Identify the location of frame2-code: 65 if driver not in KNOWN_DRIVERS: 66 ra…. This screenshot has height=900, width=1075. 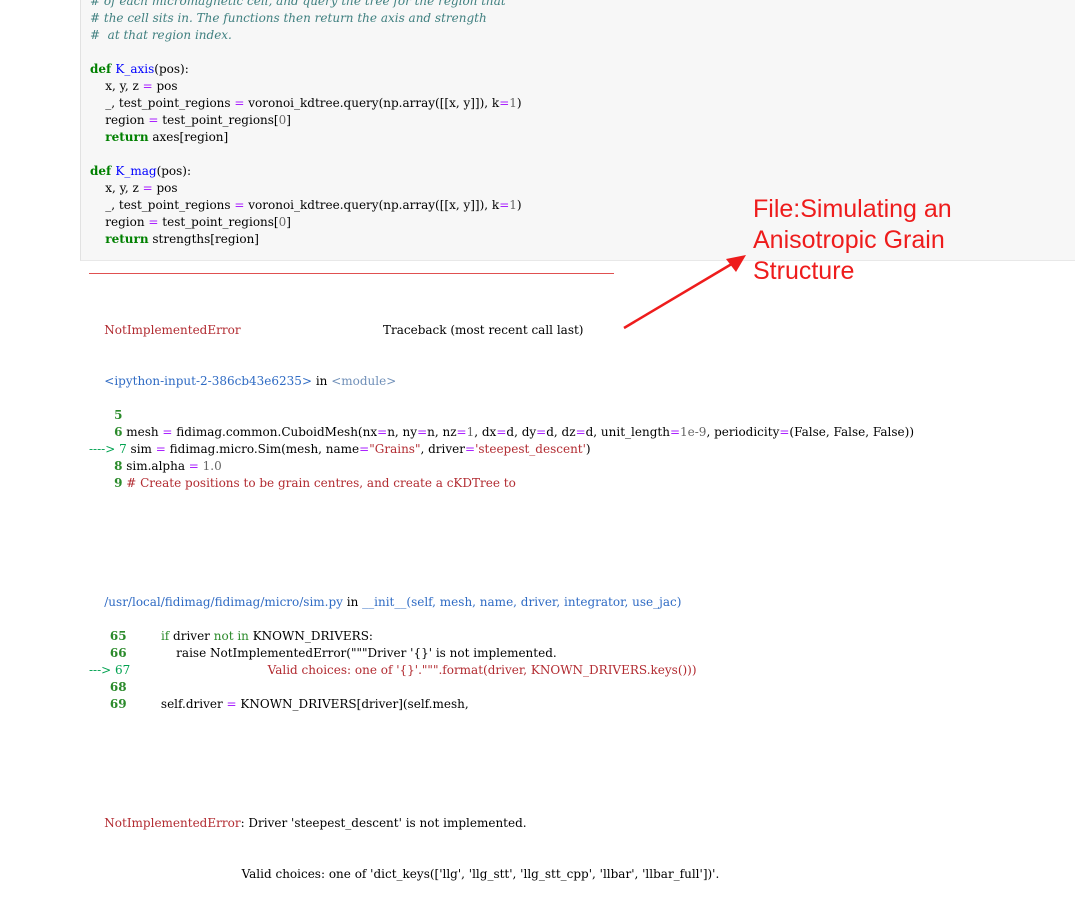
(582, 670).